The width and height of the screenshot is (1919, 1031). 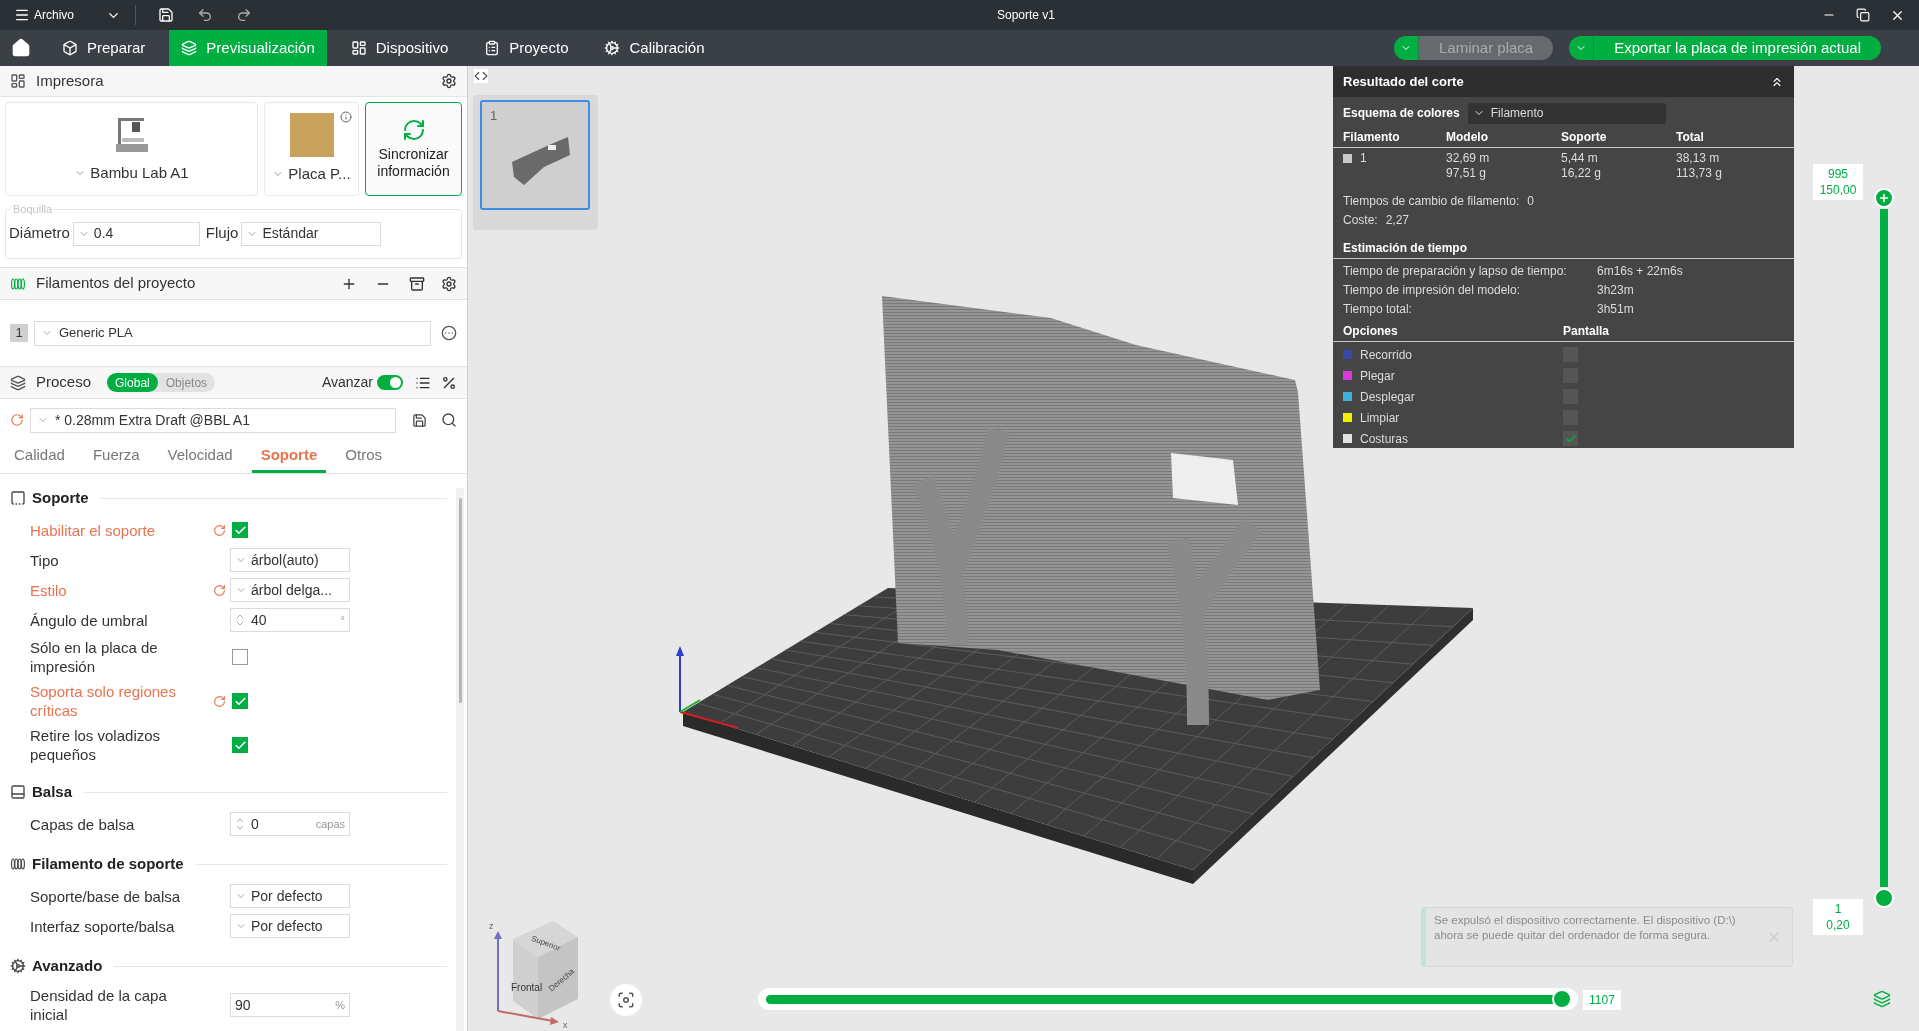 I want to click on dropdown: Generic PLA, so click(x=232, y=333).